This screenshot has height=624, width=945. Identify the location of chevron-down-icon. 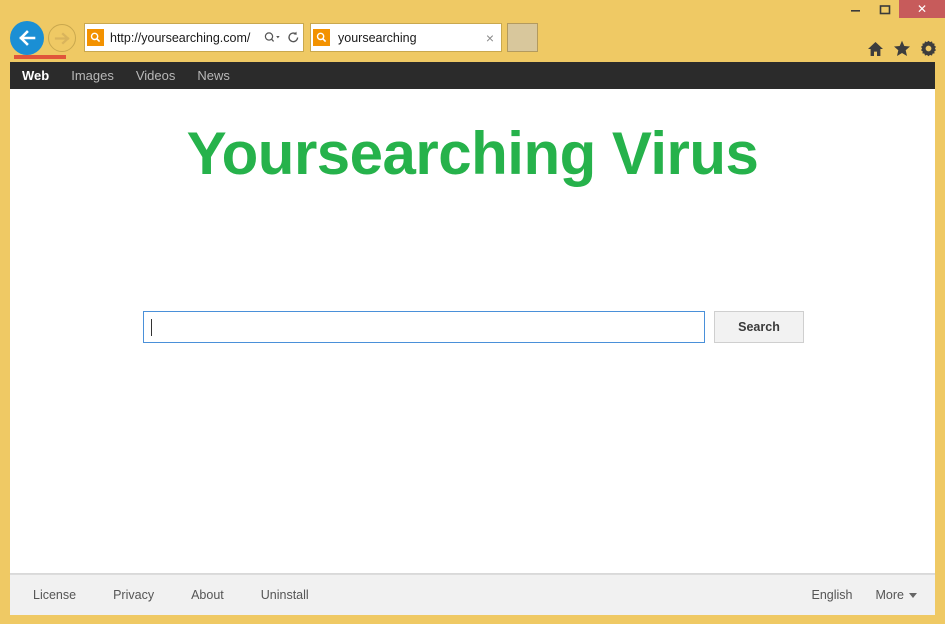
(913, 596).